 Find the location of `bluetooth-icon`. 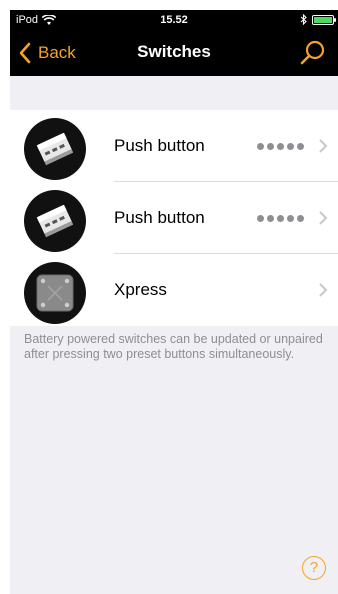

bluetooth-icon is located at coordinates (303, 19).